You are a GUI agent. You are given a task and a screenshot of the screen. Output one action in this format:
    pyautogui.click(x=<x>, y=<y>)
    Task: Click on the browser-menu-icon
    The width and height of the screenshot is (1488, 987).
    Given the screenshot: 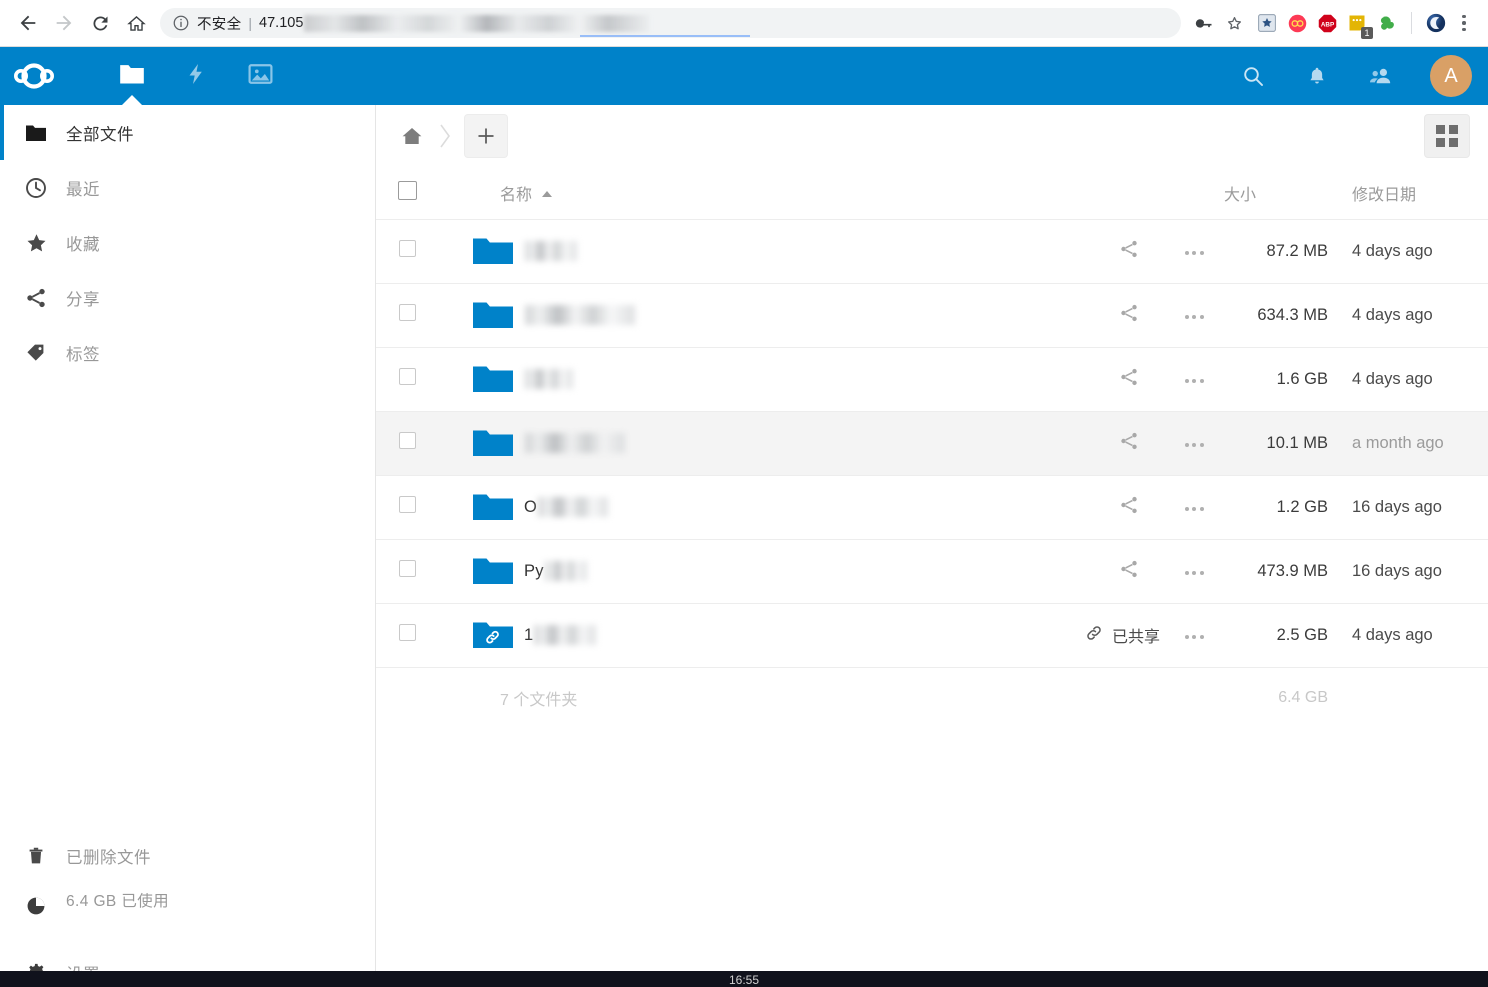 What is the action you would take?
    pyautogui.click(x=1464, y=23)
    